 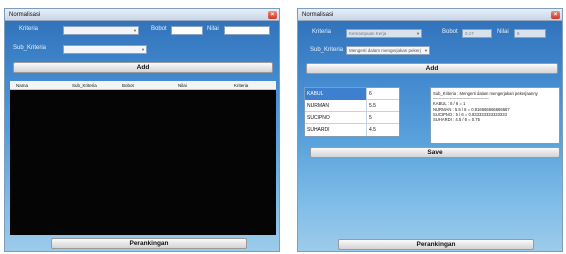 I want to click on kriteria-select: Kemampuan Kerja ▼, so click(x=384, y=33).